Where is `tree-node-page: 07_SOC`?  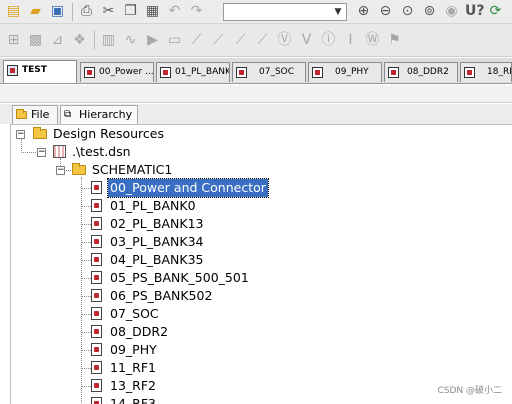 tree-node-page: 07_SOC is located at coordinates (126, 314).